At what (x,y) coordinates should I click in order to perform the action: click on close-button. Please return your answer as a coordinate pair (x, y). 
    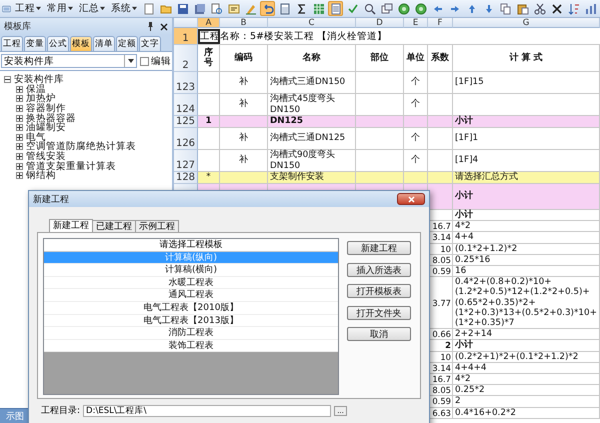
    Looking at the image, I should click on (411, 199).